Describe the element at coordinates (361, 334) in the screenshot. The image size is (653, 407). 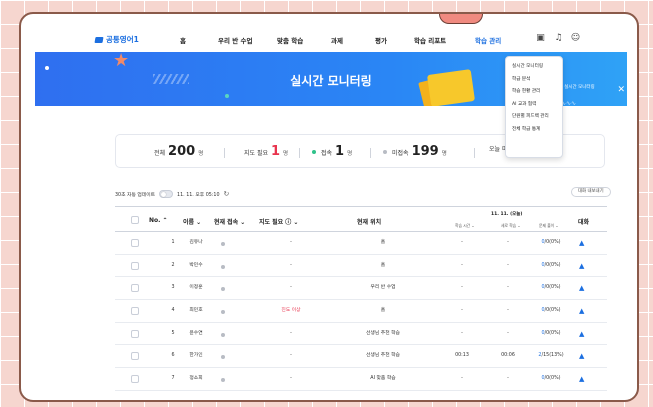
I see `table-row: 5 윤수연 - 선생님 추천 학습 - - 0/0(0%) ▲` at that location.